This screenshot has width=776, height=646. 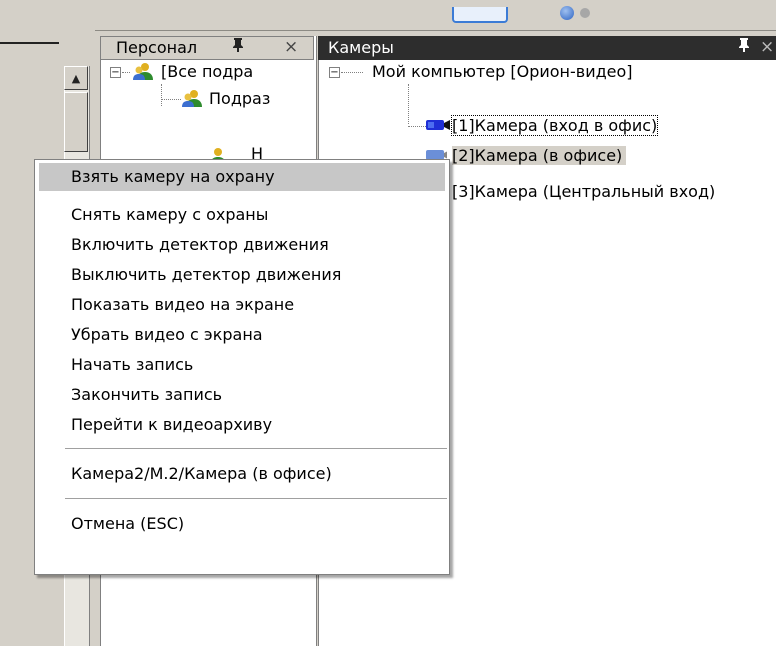 What do you see at coordinates (539, 155) in the screenshot?
I see `camera-node-2: [2]Камера (в офисе)` at bounding box center [539, 155].